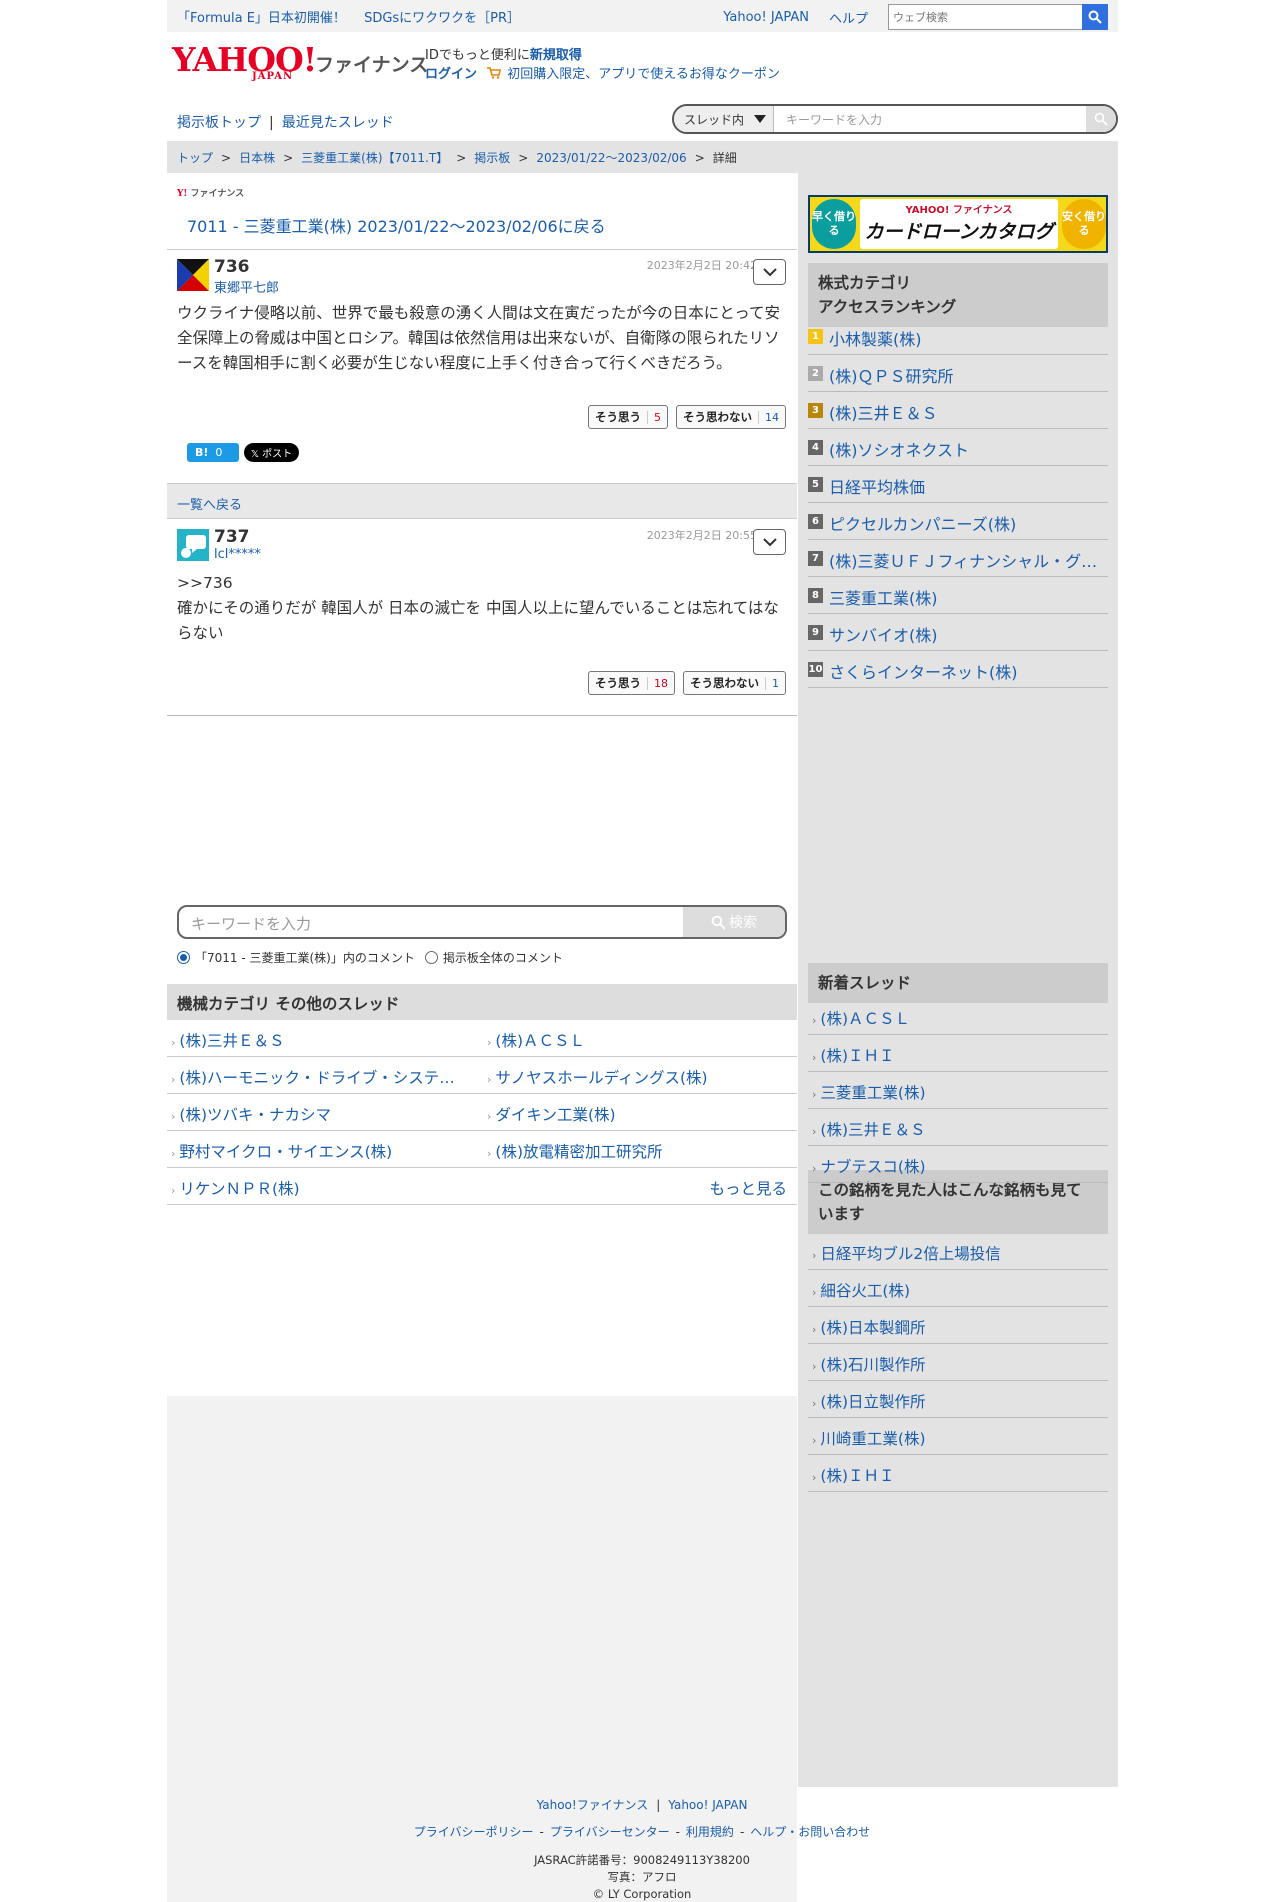  I want to click on sidebar-thread-link: › ナブテスコ(株), so click(958, 1164).